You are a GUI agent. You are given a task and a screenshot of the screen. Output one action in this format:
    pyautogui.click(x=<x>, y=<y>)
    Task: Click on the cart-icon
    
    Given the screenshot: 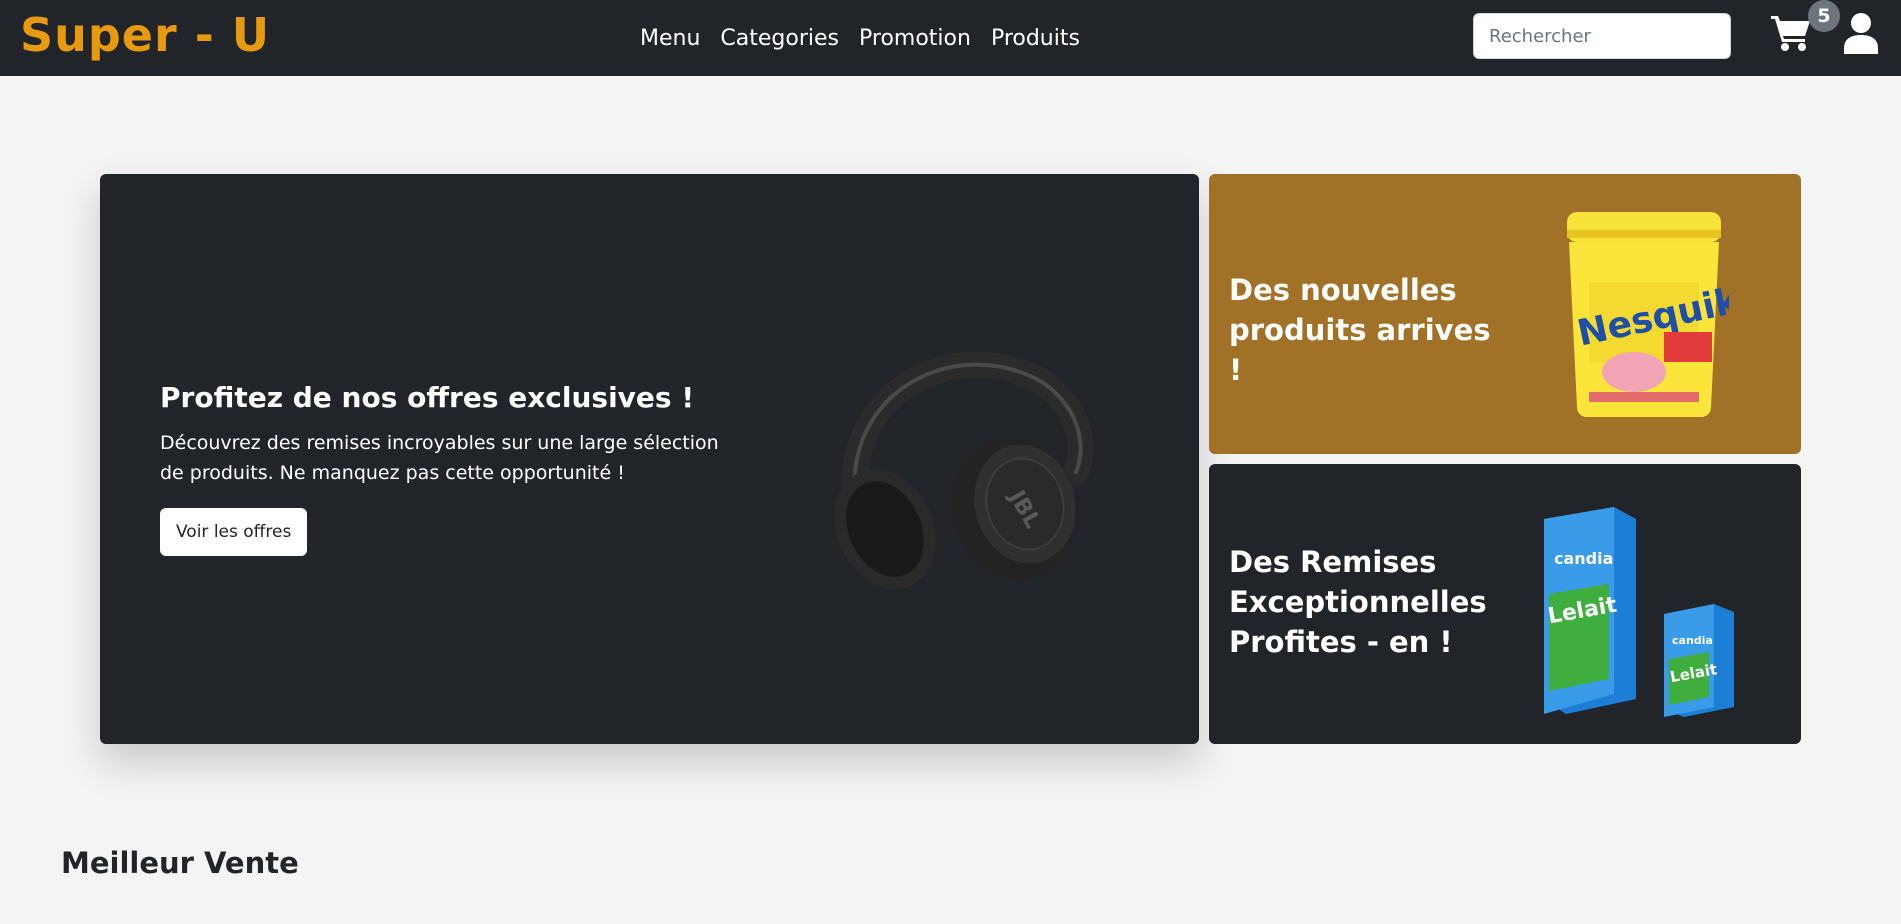 What is the action you would take?
    pyautogui.click(x=1791, y=33)
    